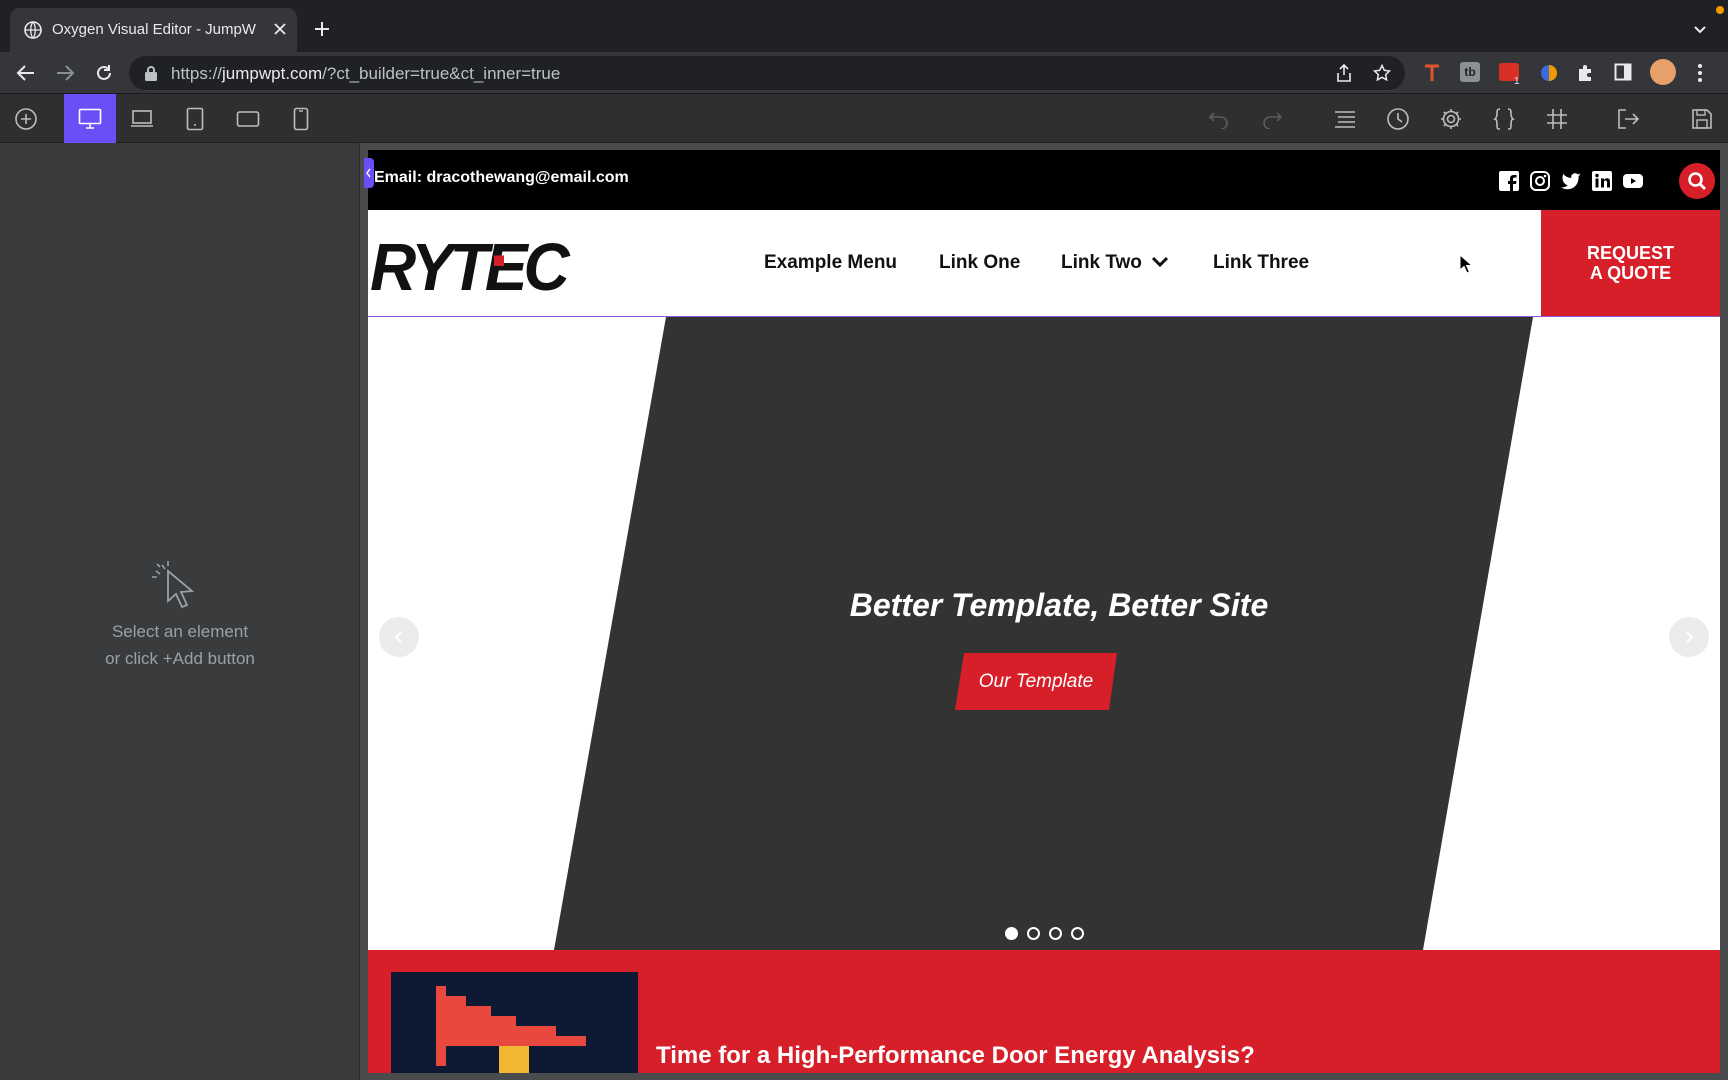 The height and width of the screenshot is (1080, 1728). What do you see at coordinates (1602, 181) in the screenshot?
I see `linkedin-icon` at bounding box center [1602, 181].